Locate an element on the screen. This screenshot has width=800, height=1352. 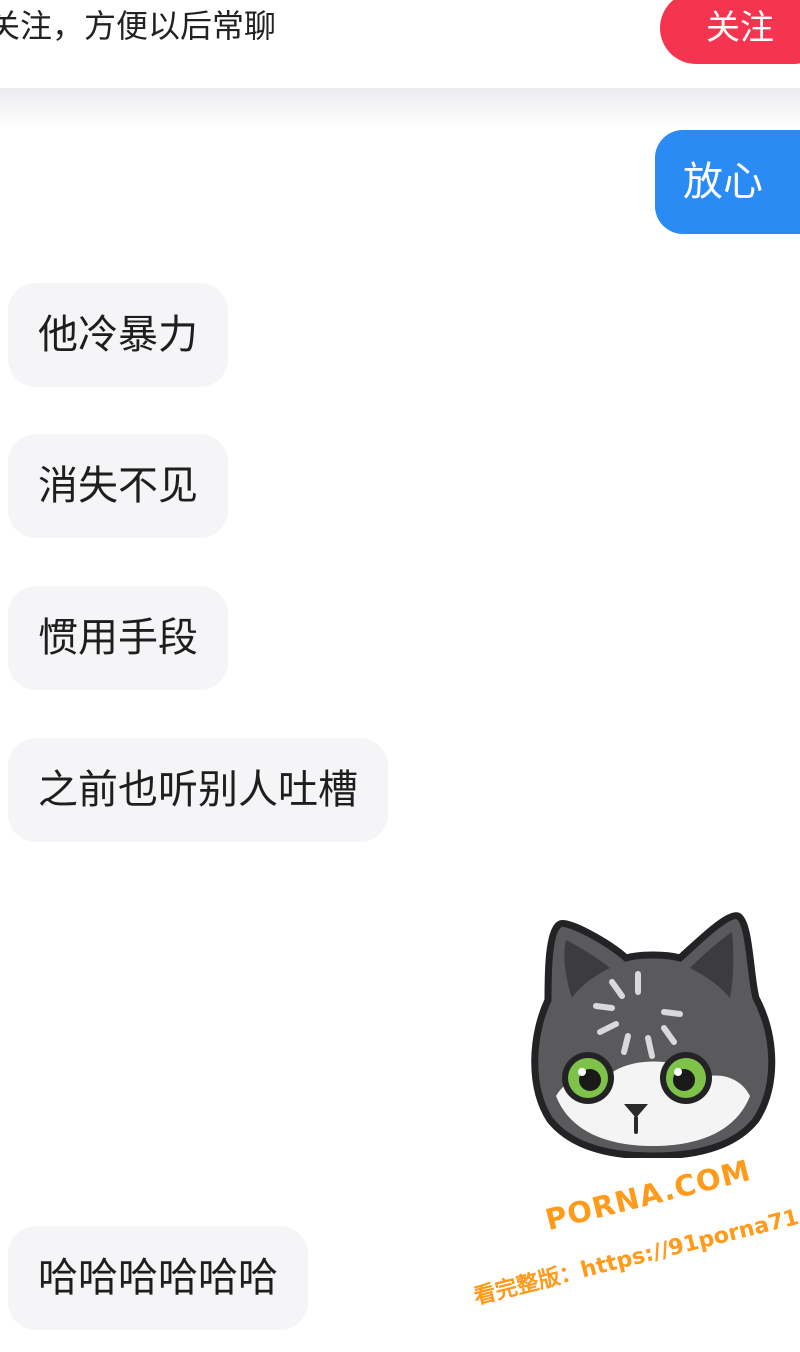
follow-prompt-text: 关注，方便以后常聊 is located at coordinates (138, 26).